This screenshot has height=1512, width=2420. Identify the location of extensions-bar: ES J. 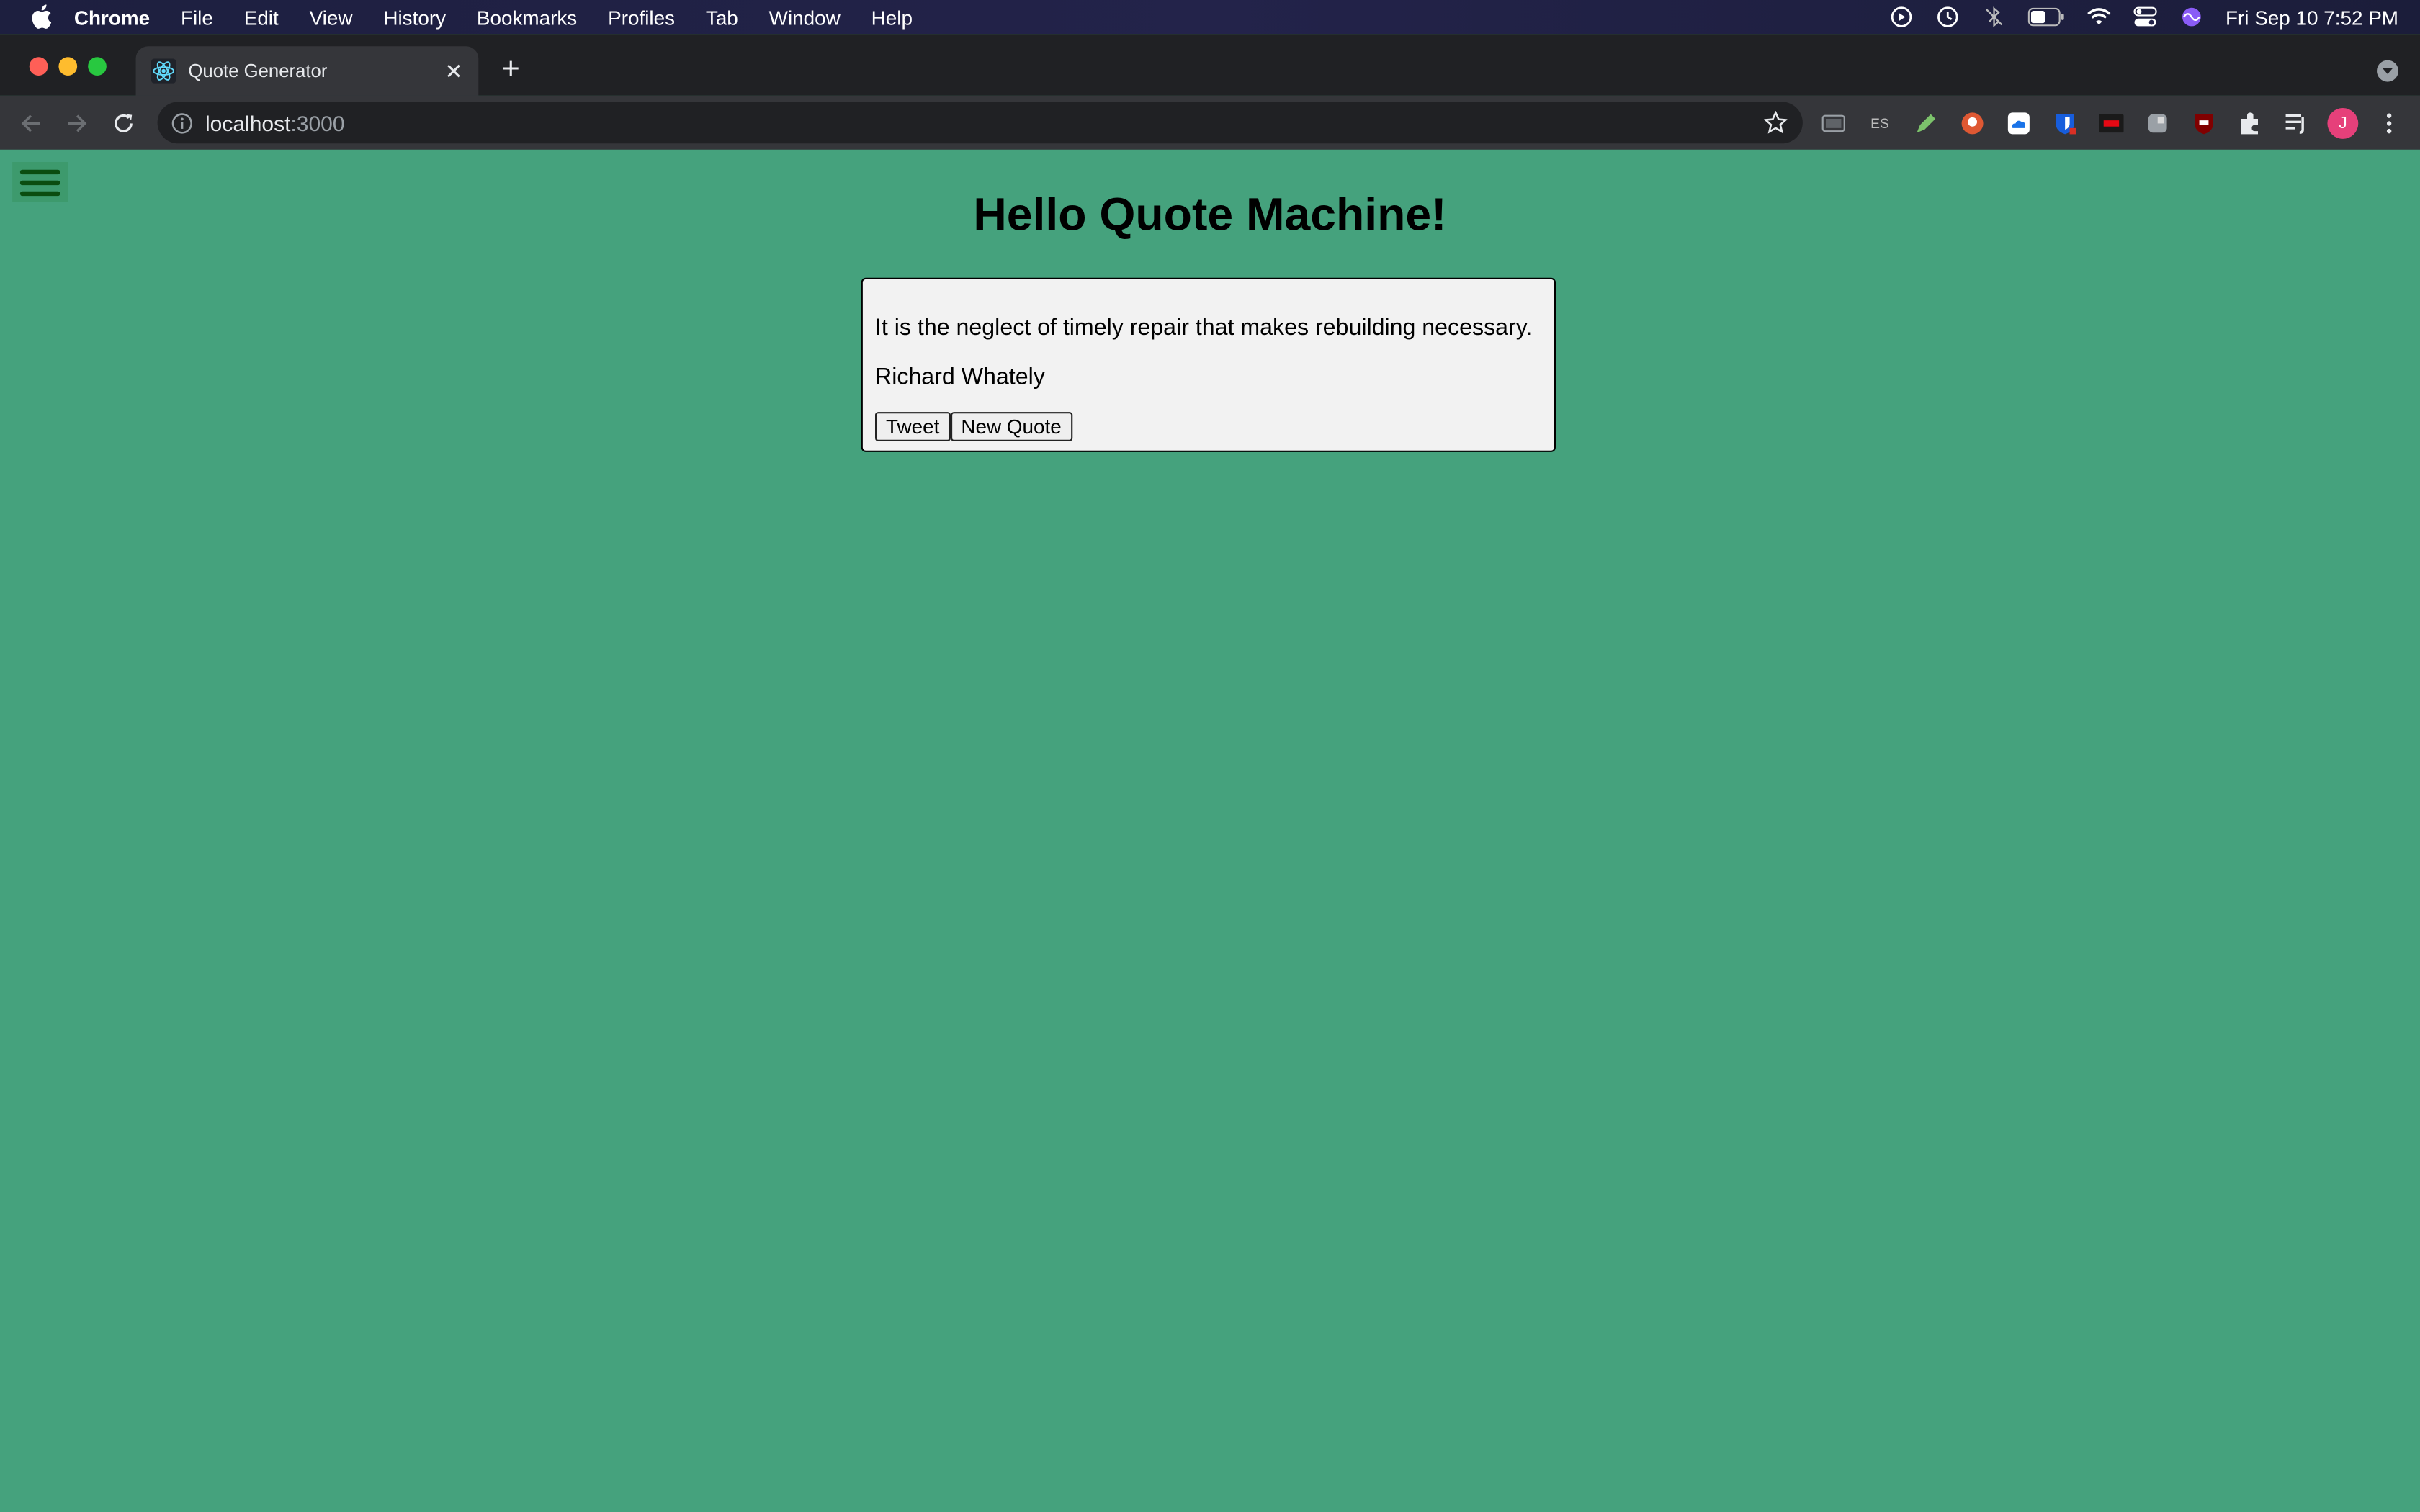
(2111, 123).